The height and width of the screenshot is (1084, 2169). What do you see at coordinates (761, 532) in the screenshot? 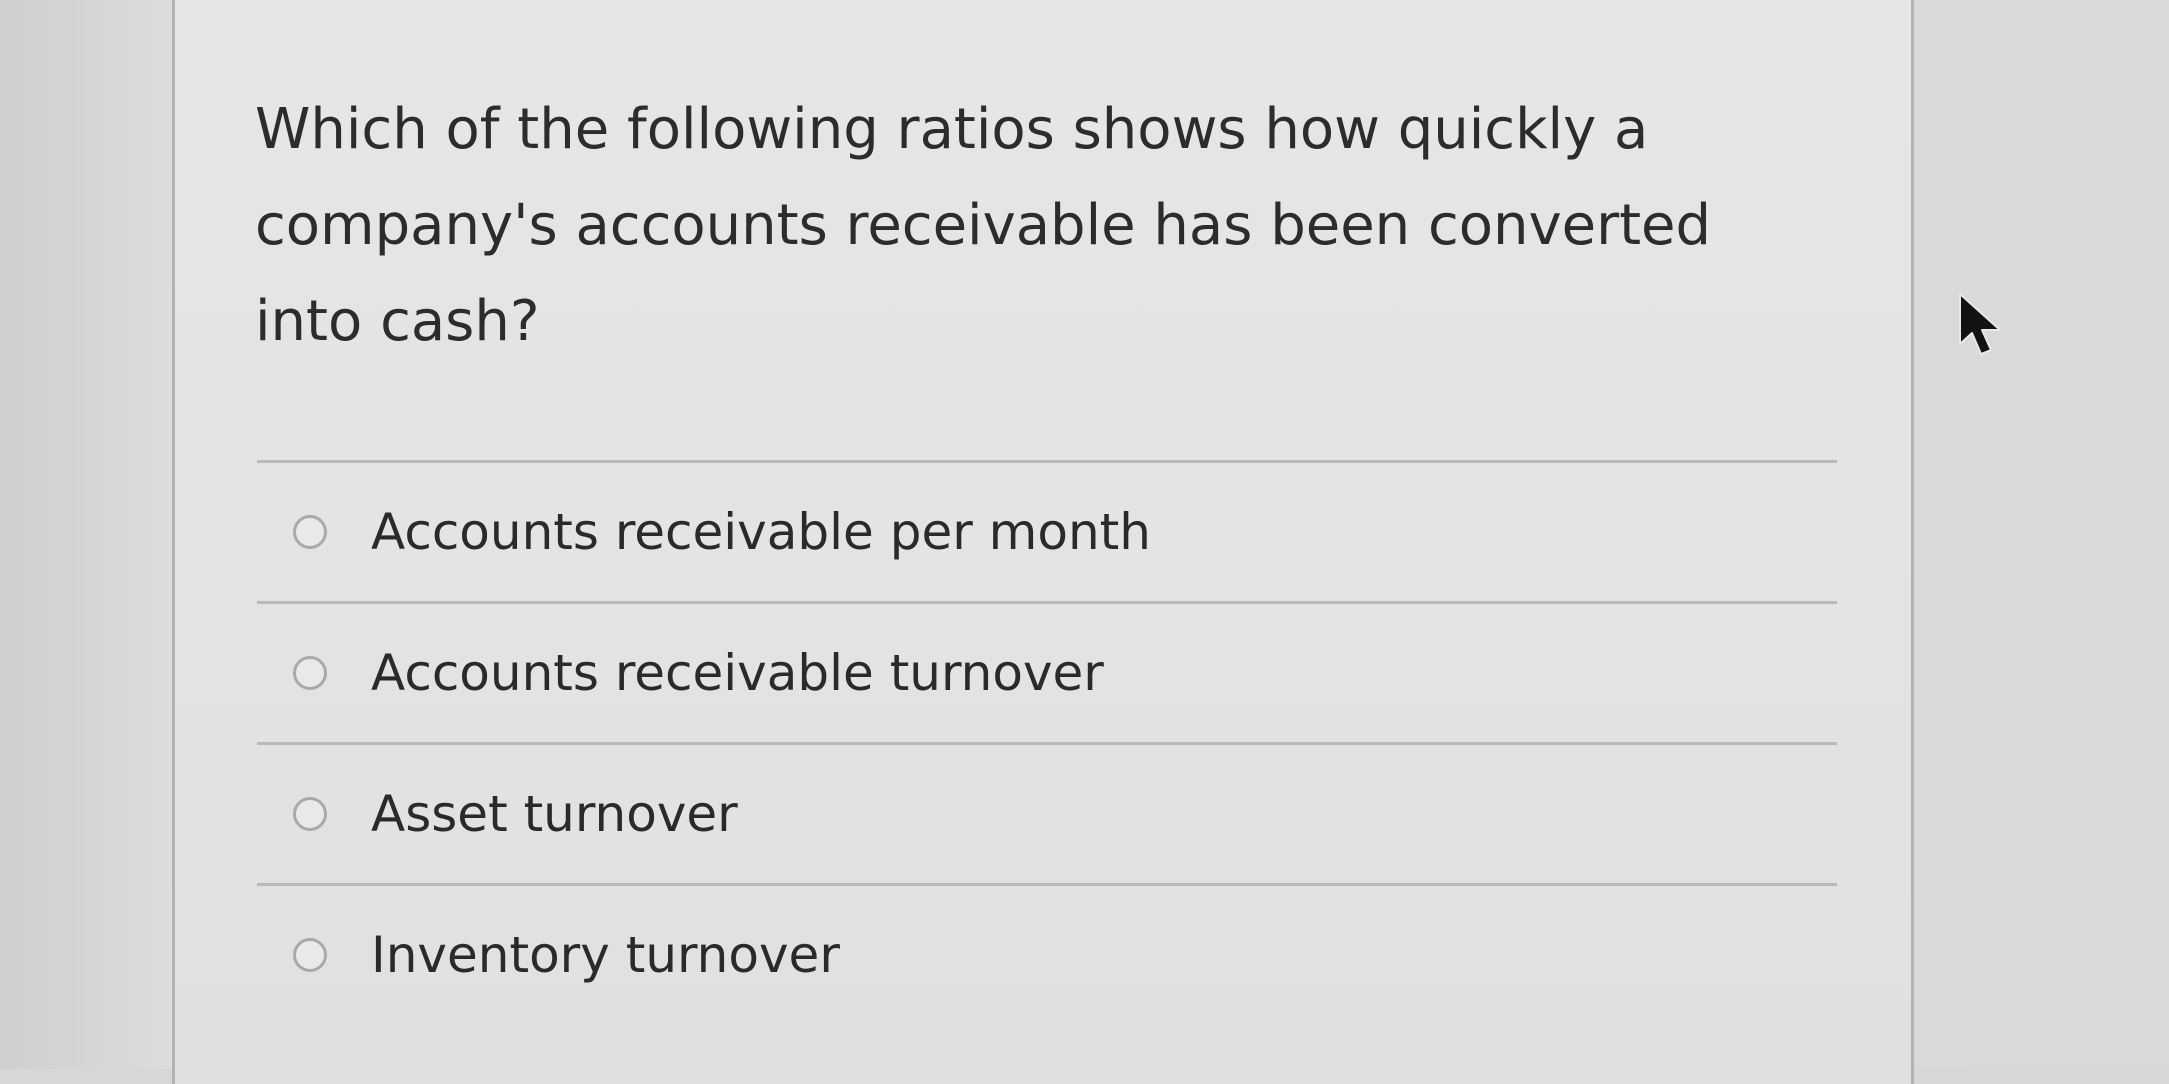
I see `answer-option-label: Accounts receivable per month` at bounding box center [761, 532].